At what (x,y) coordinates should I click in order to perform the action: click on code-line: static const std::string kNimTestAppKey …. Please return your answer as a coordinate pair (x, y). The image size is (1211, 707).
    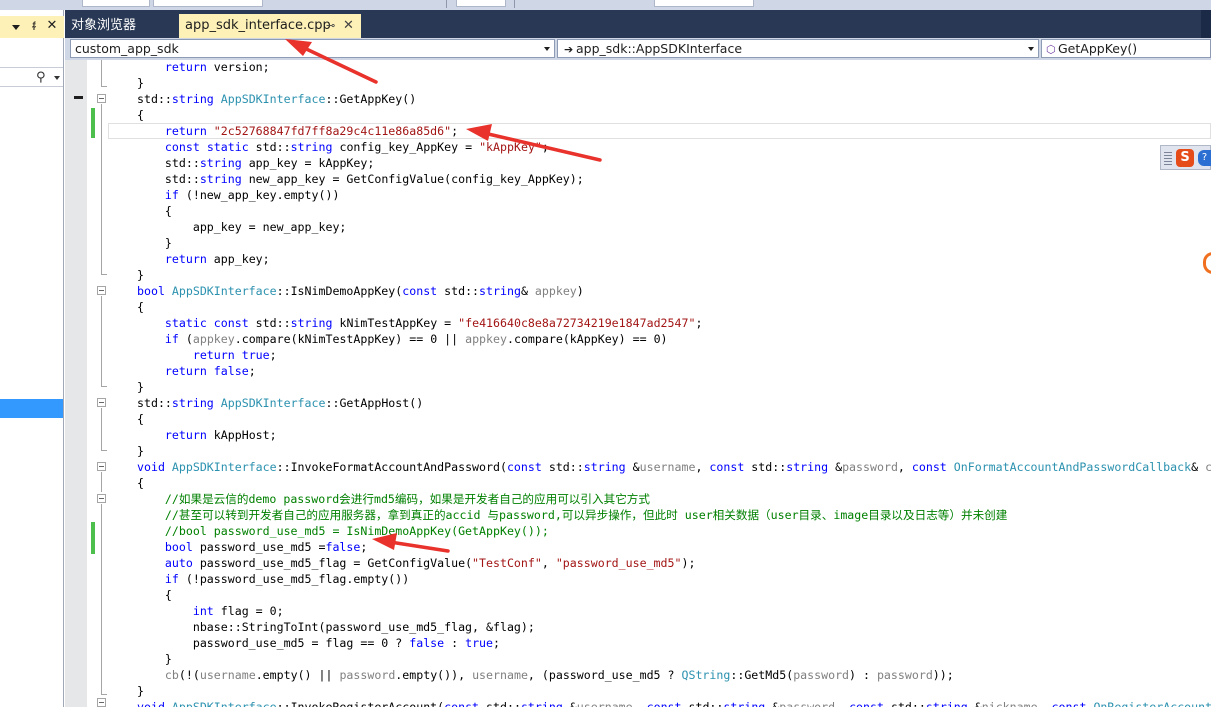
    Looking at the image, I should click on (420, 323).